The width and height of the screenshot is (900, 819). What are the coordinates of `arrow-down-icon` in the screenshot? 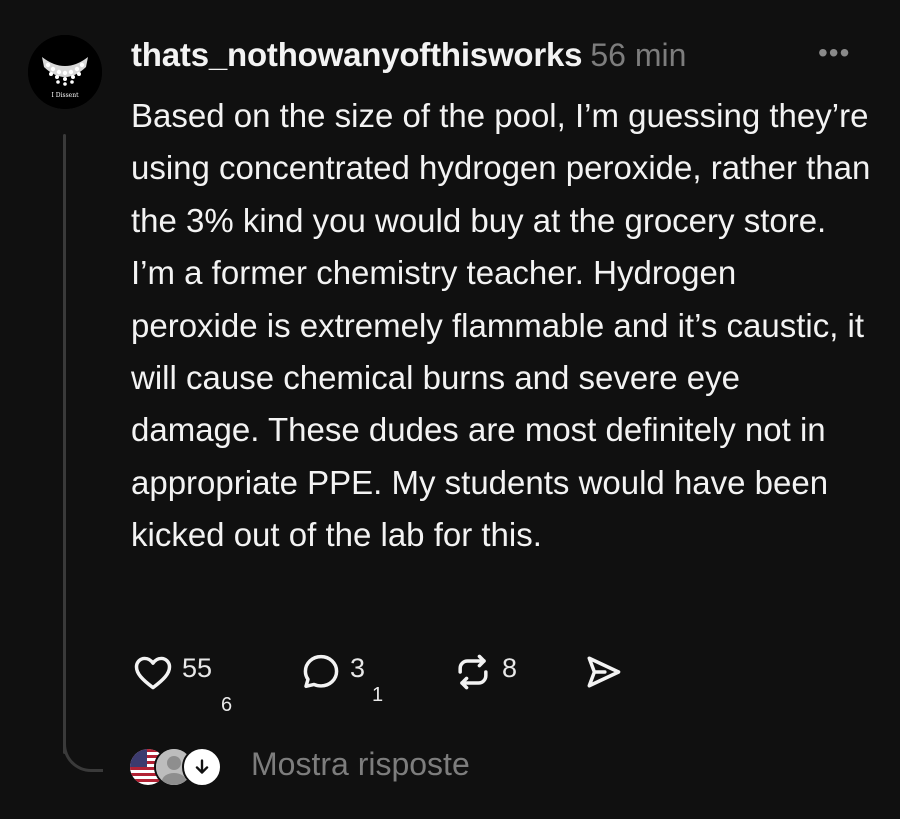 It's located at (202, 766).